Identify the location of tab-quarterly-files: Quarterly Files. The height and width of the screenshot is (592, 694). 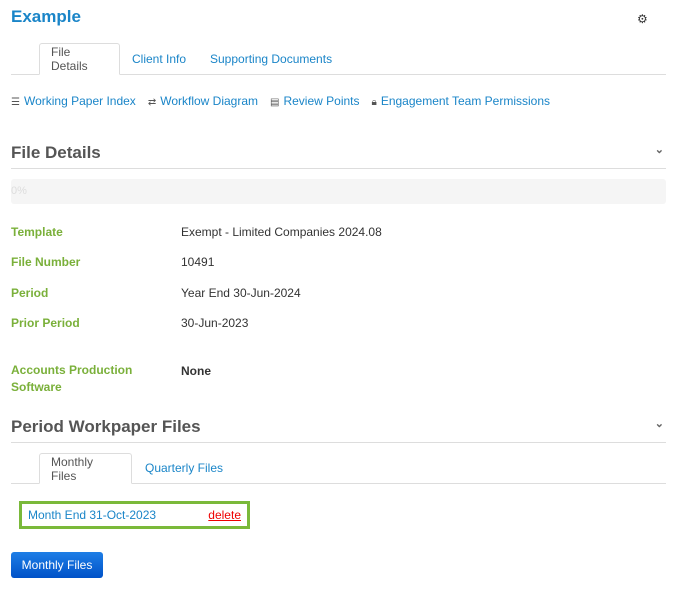
(184, 468).